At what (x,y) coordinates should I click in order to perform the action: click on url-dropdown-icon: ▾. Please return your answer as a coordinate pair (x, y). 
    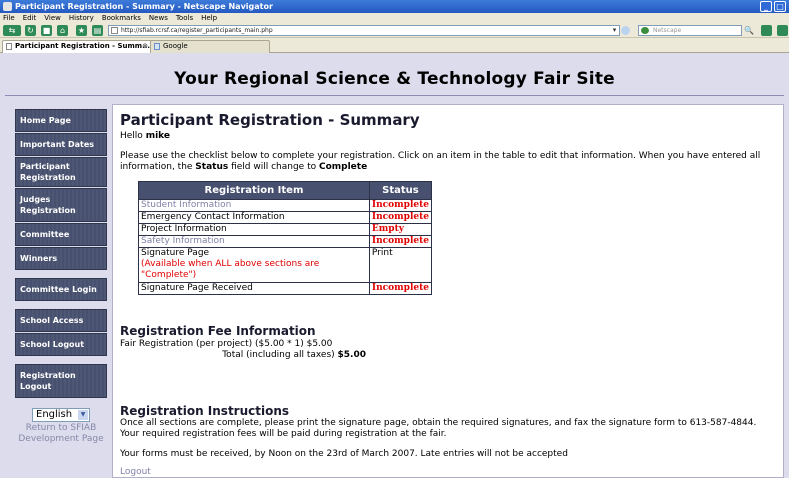
    Looking at the image, I should click on (614, 30).